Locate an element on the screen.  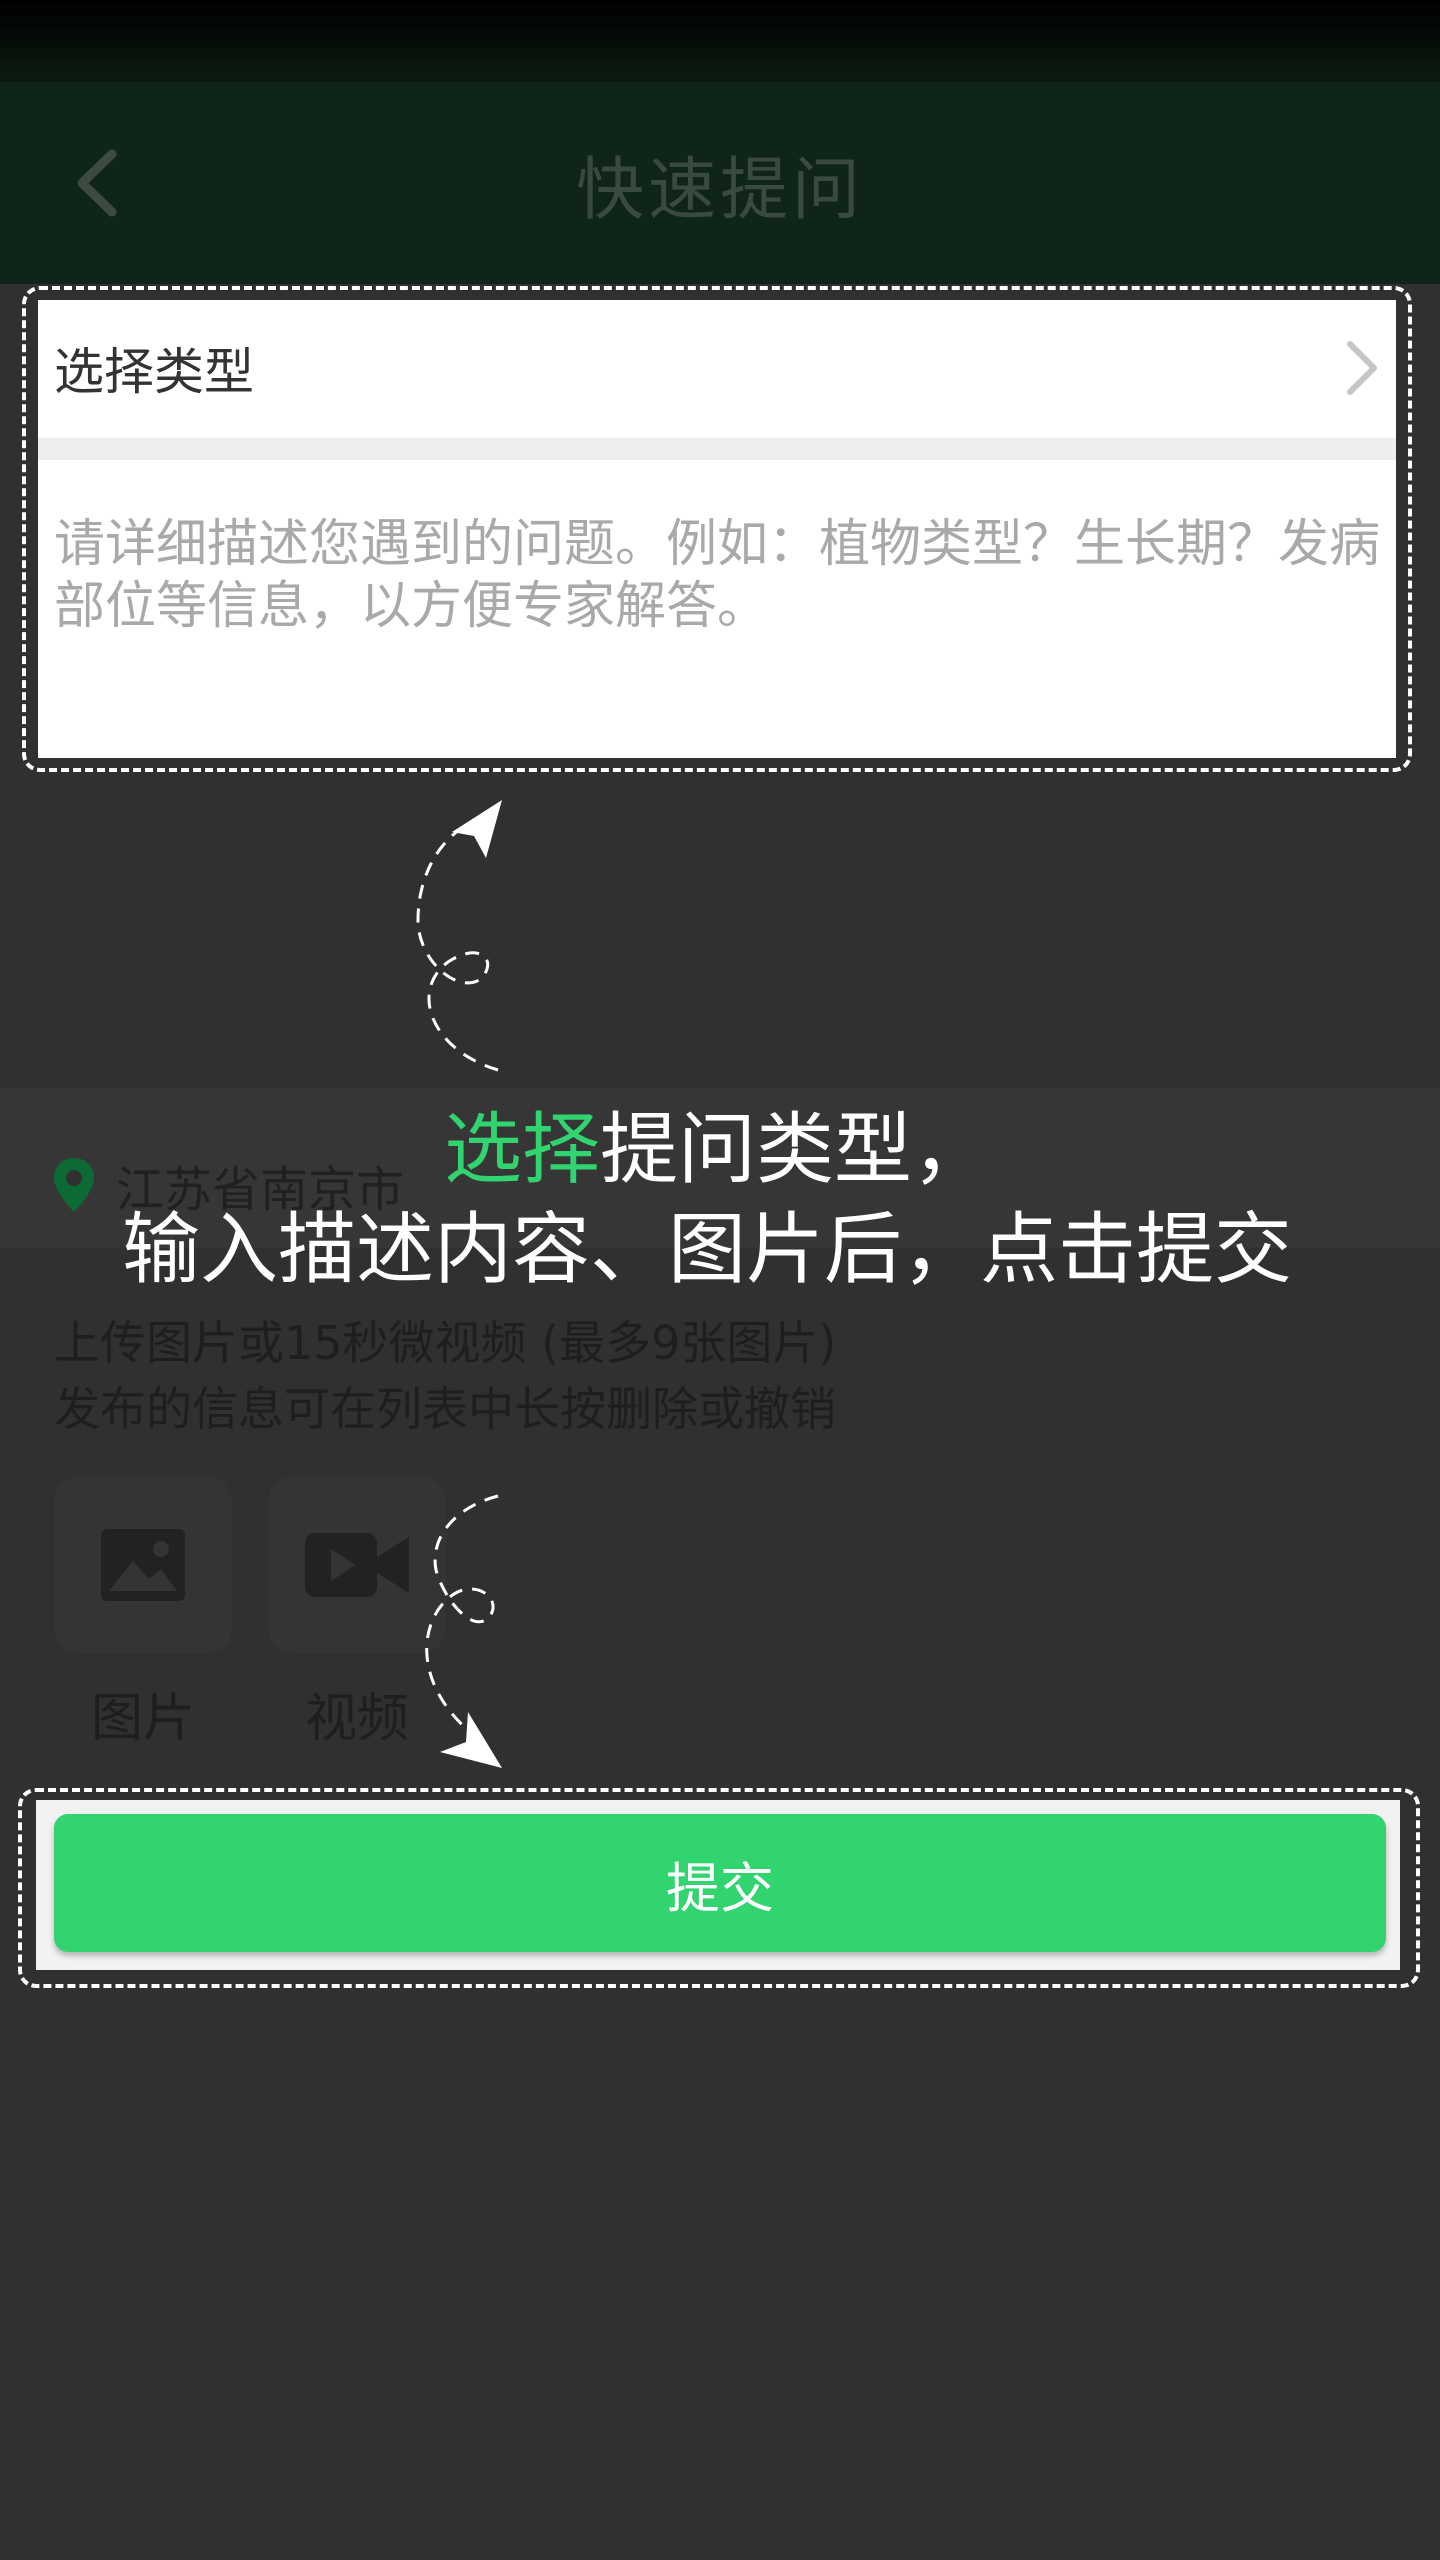
guide-arrows is located at coordinates (459, 1284).